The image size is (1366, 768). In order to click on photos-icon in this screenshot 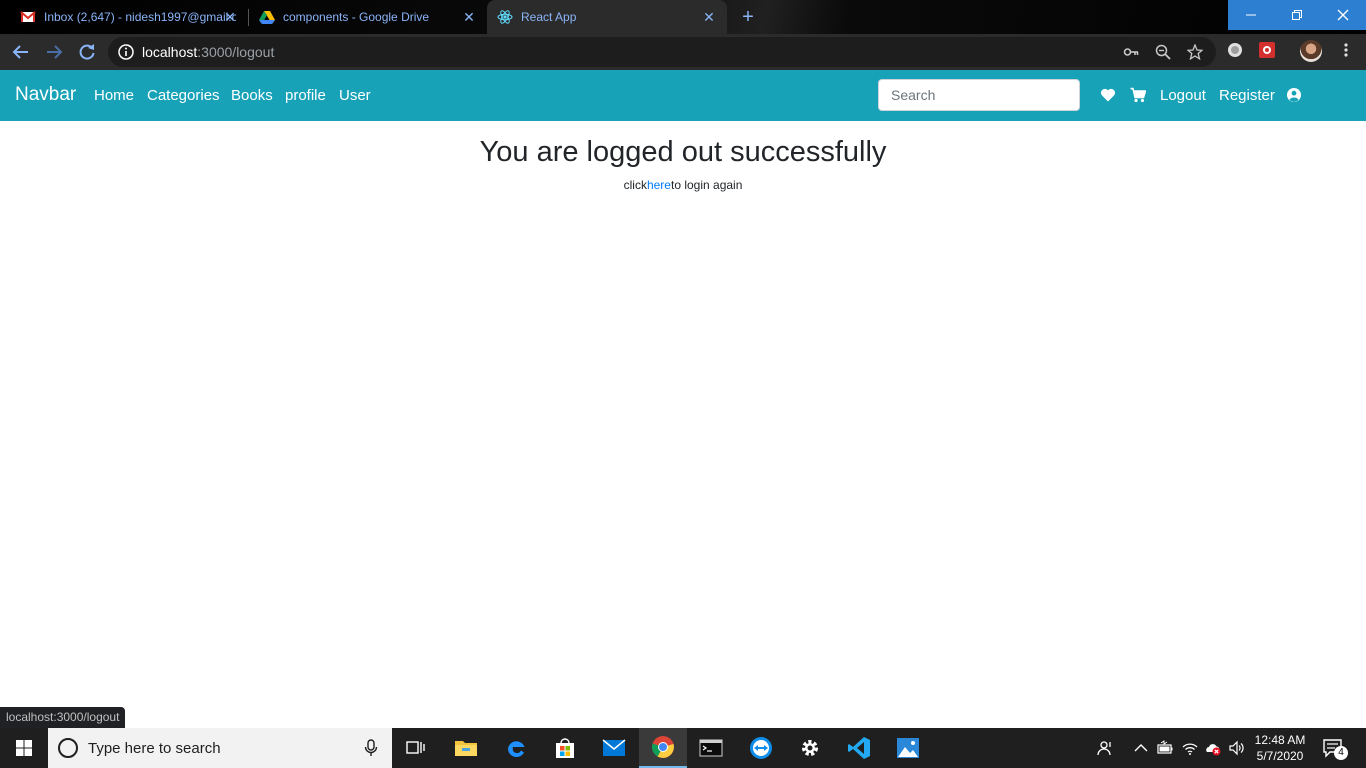, I will do `click(908, 748)`.